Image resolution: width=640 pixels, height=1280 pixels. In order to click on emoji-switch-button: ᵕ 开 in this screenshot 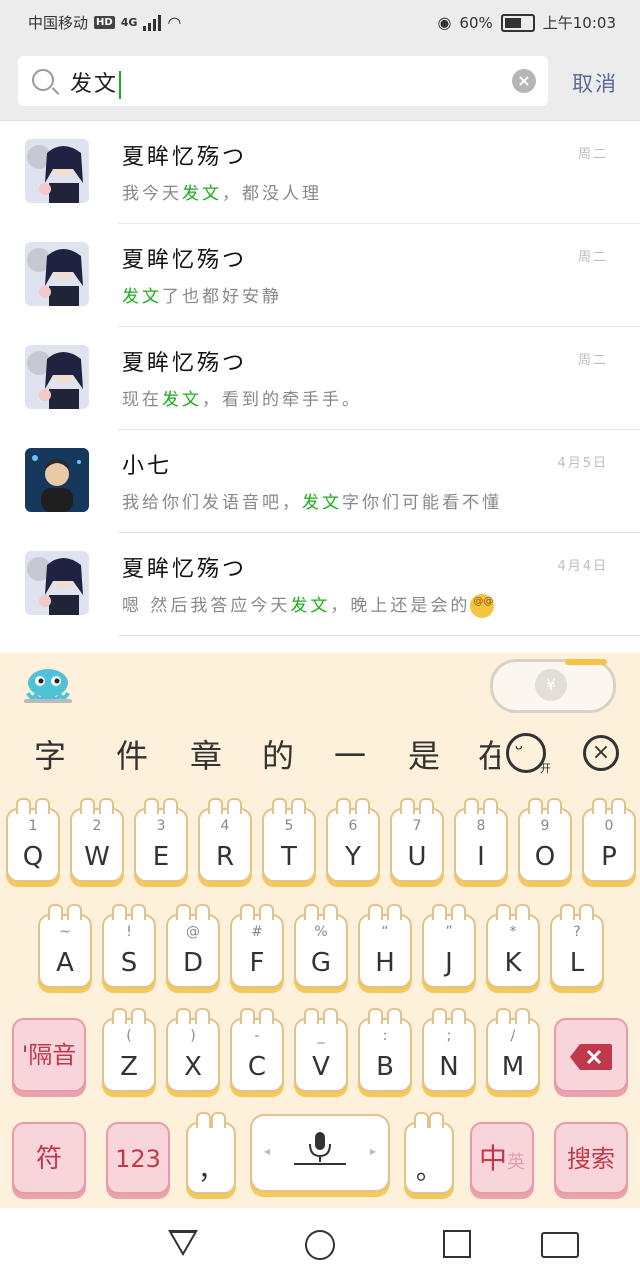, I will do `click(528, 754)`.